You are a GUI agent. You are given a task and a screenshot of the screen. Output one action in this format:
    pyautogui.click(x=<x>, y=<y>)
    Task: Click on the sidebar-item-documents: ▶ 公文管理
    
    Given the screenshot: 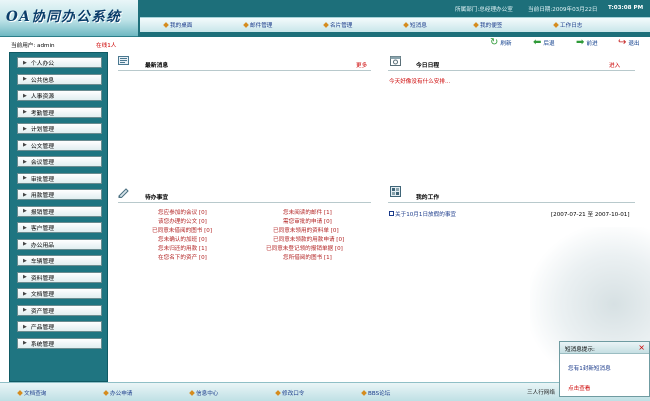 What is the action you would take?
    pyautogui.click(x=59, y=145)
    